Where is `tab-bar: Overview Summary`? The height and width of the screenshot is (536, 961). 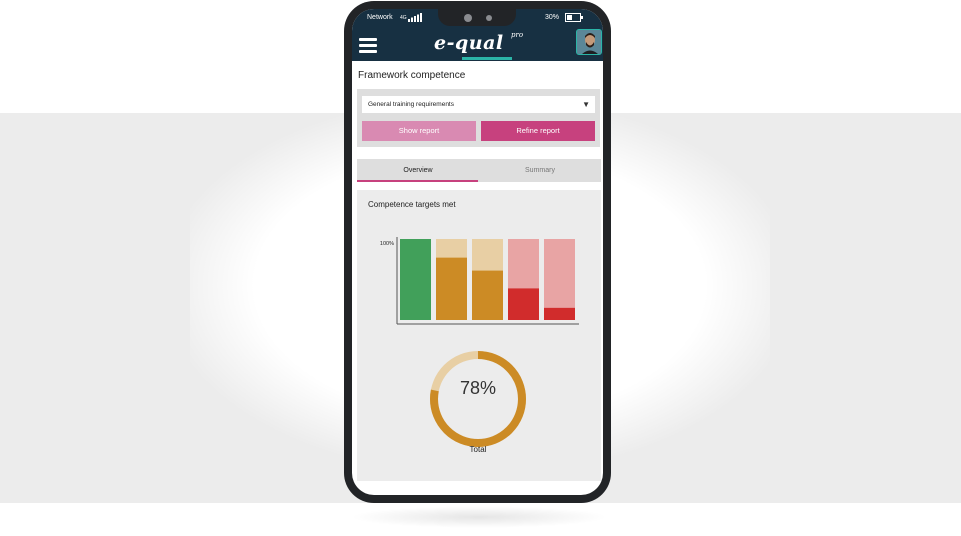
tab-bar: Overview Summary is located at coordinates (479, 170).